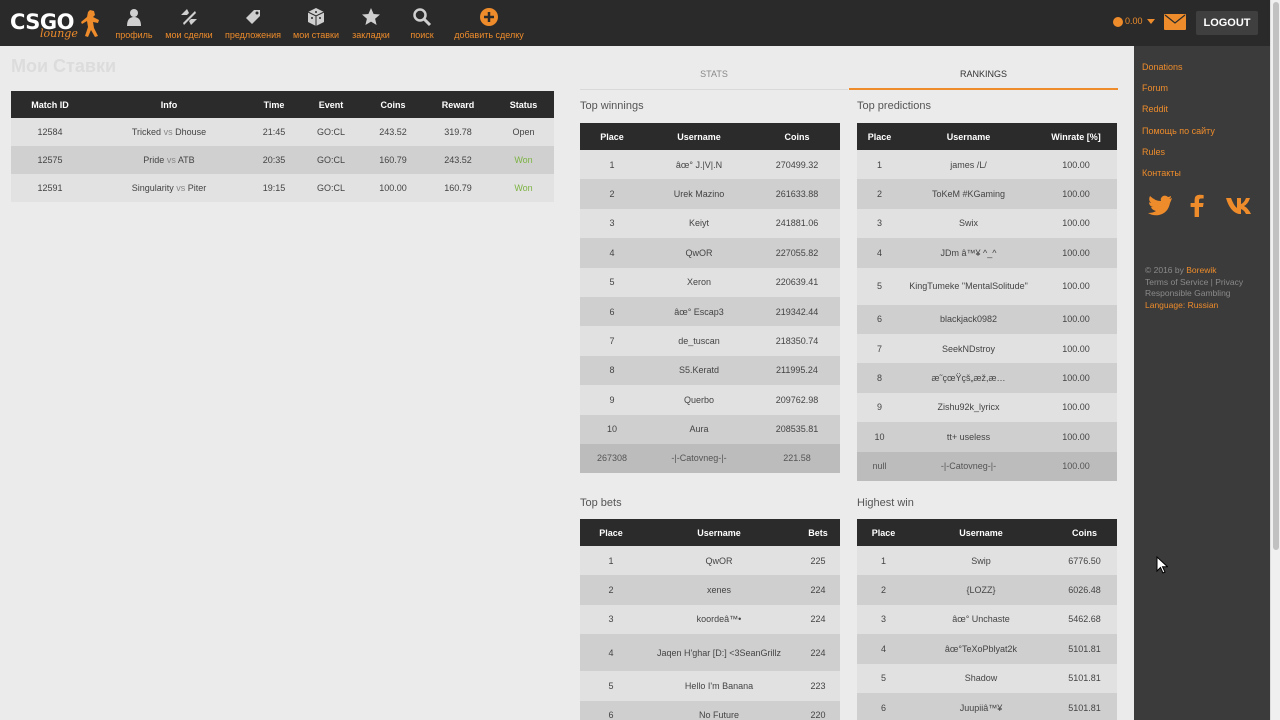  I want to click on table-row: 2 xenes 224, so click(710, 590).